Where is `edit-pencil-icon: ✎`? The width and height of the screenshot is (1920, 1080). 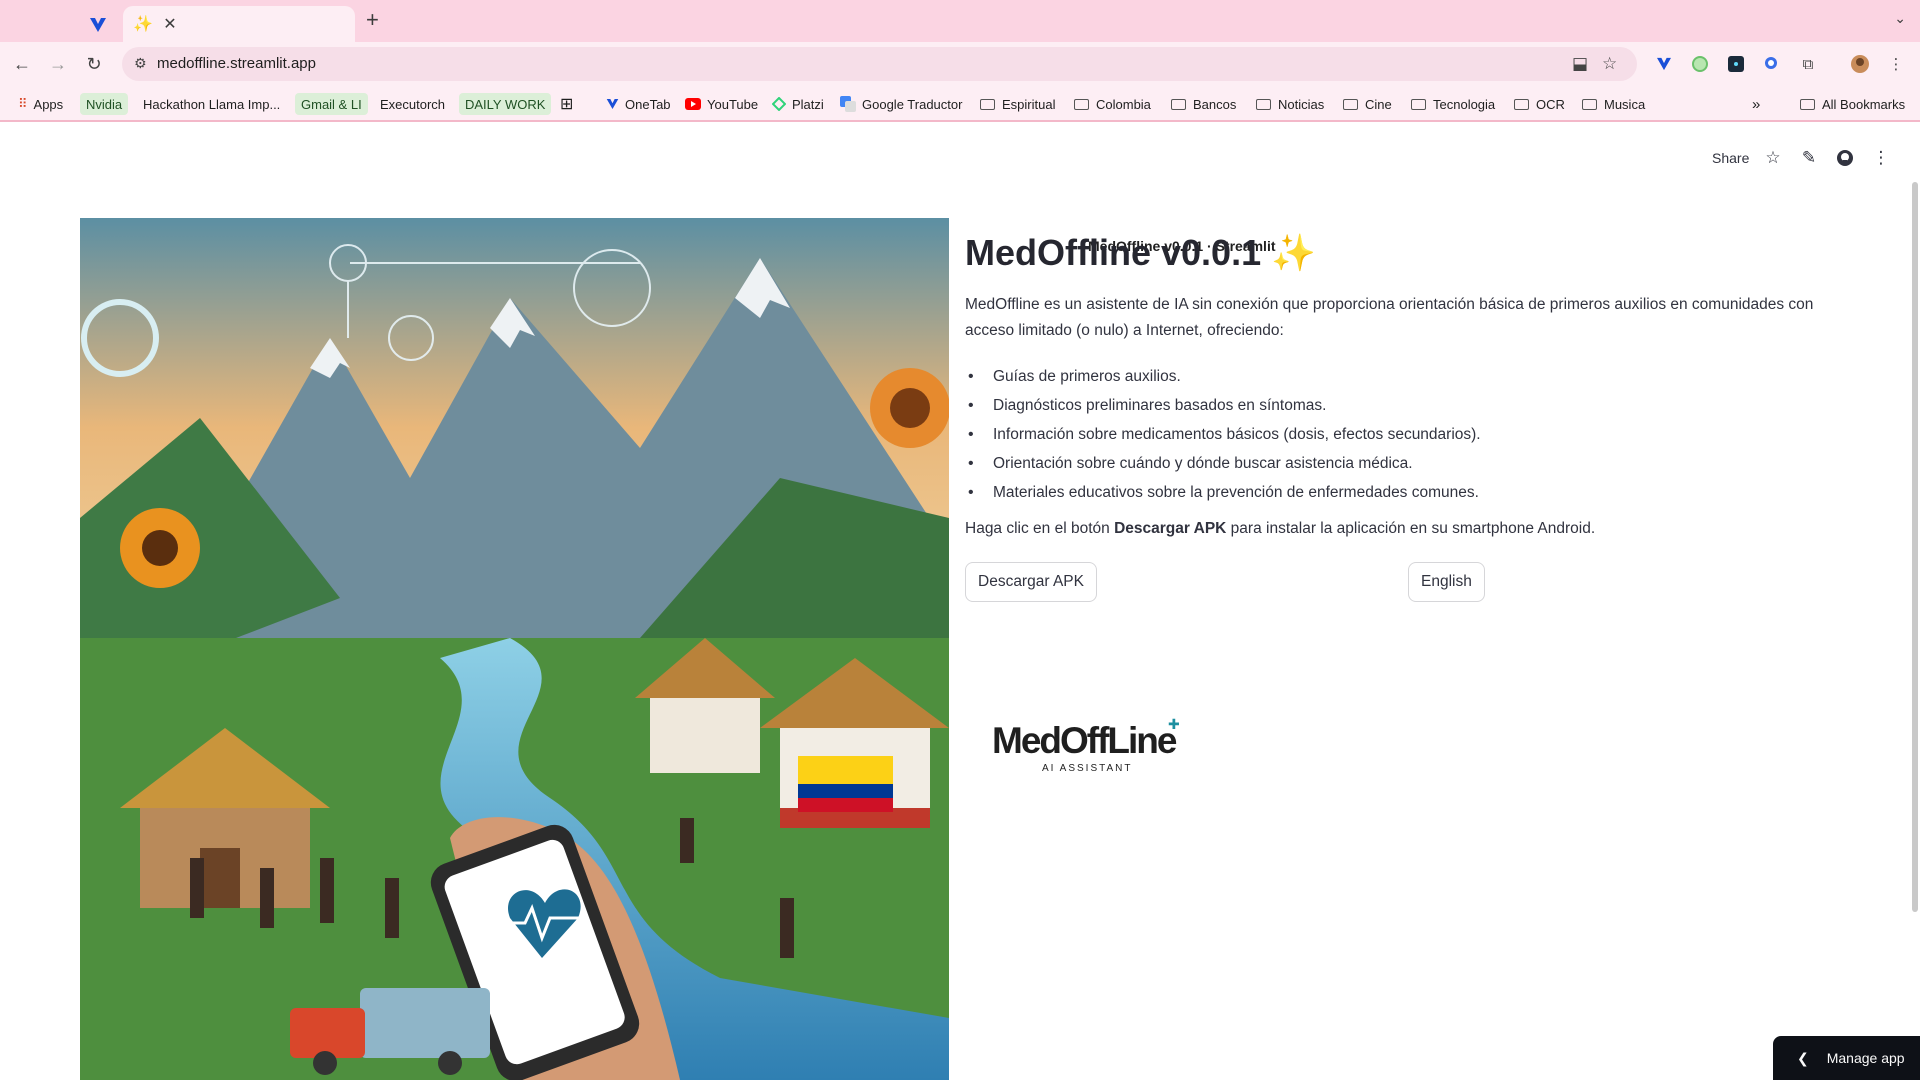 edit-pencil-icon: ✎ is located at coordinates (1809, 158).